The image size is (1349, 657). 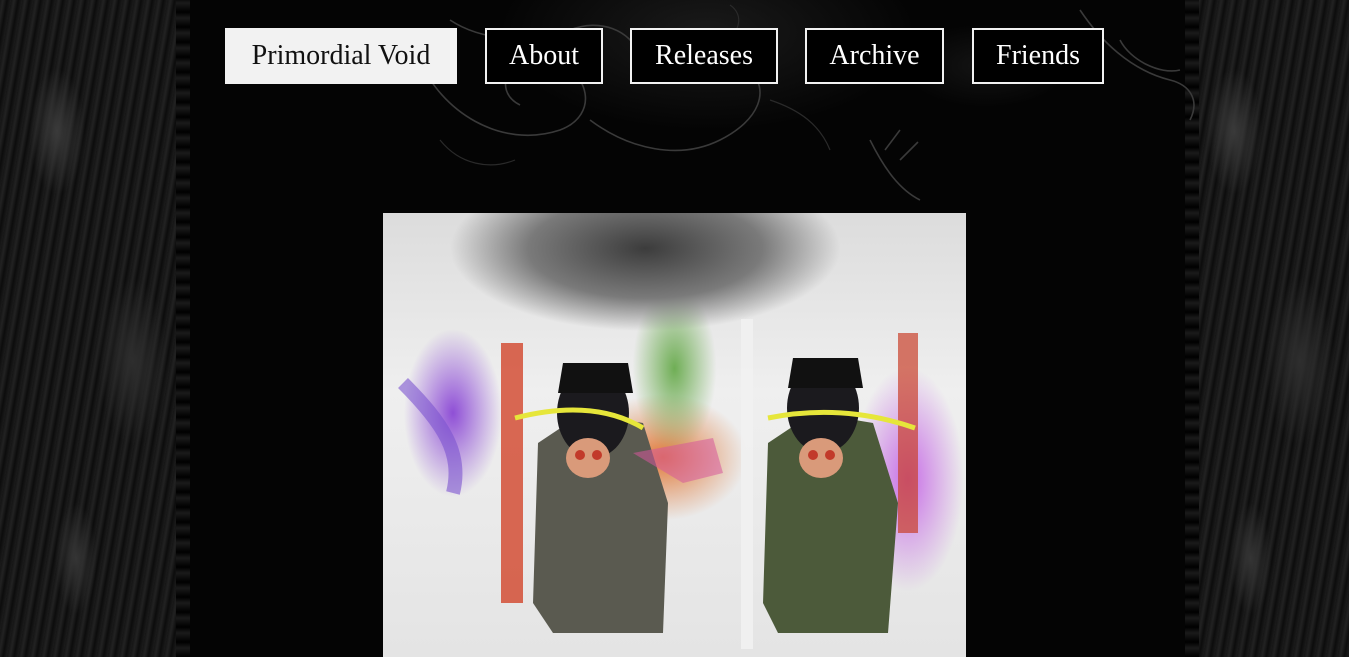 I want to click on nav-item-about: About, so click(x=544, y=56).